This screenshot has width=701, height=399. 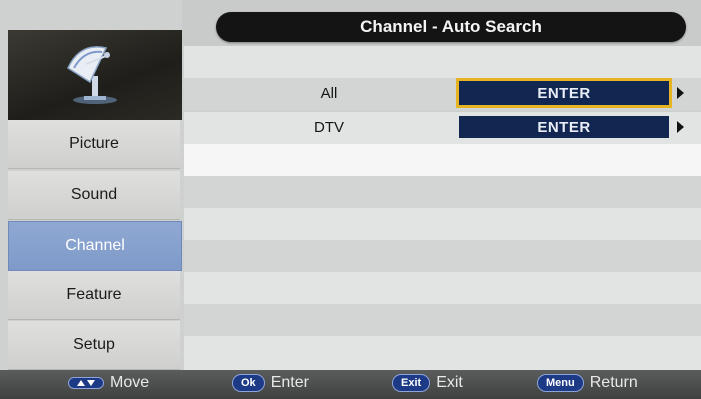 I want to click on hint-label: Enter, so click(x=289, y=382).